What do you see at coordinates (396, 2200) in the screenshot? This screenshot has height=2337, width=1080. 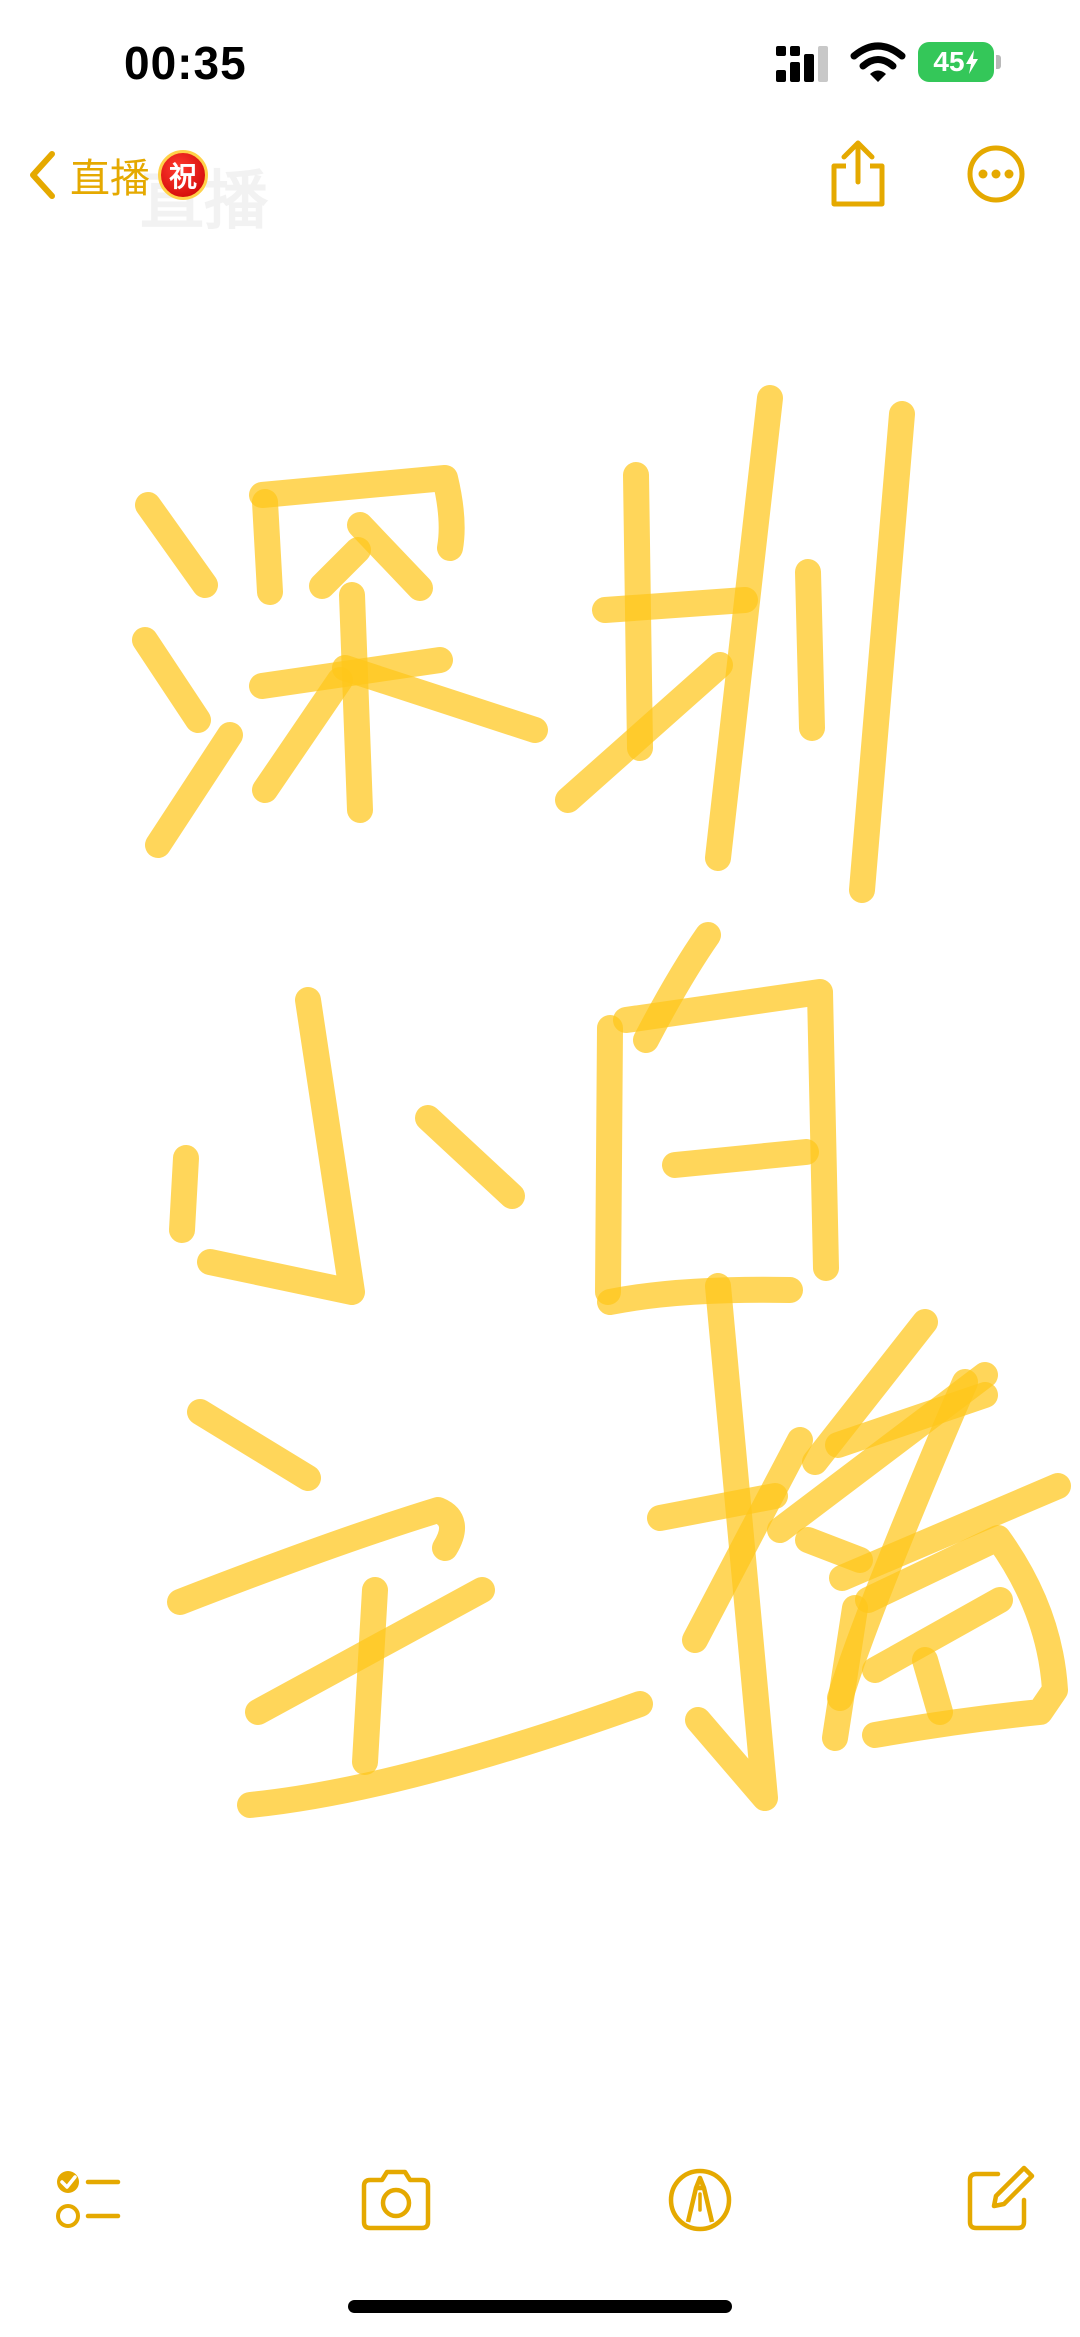 I see `camera-icon` at bounding box center [396, 2200].